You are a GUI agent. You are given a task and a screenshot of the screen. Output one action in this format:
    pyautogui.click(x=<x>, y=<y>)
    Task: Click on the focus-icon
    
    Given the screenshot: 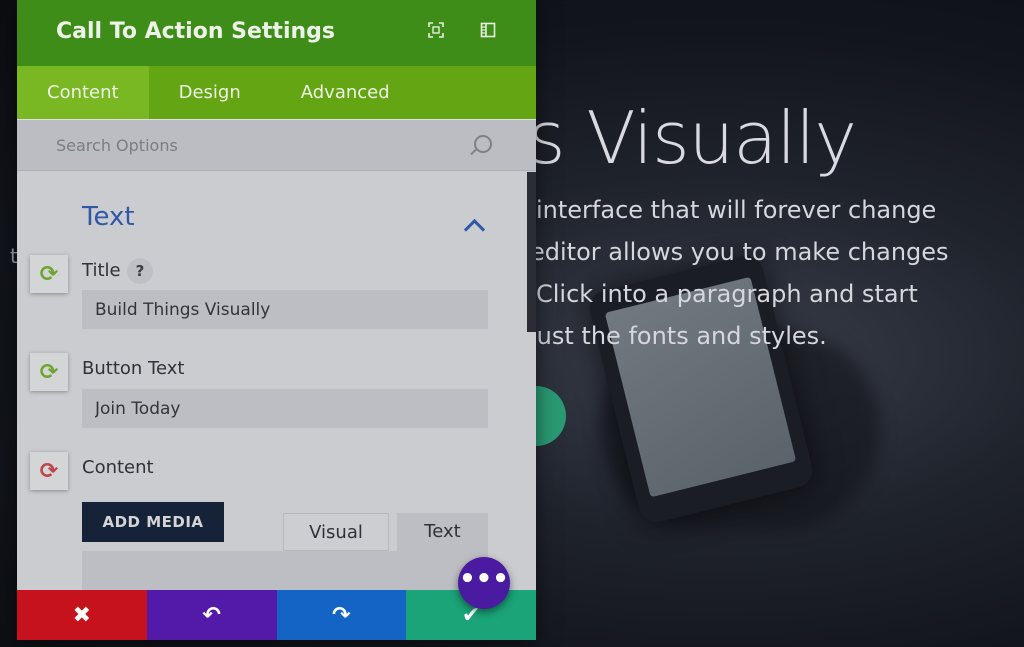 What is the action you would take?
    pyautogui.click(x=436, y=33)
    